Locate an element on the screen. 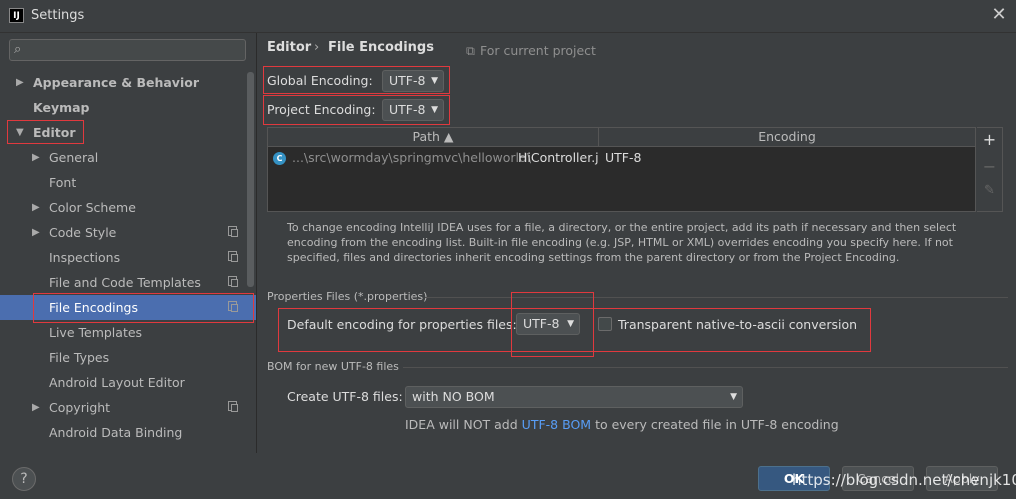 The width and height of the screenshot is (1016, 499). sidebar-item-label: Keymap is located at coordinates (61, 107).